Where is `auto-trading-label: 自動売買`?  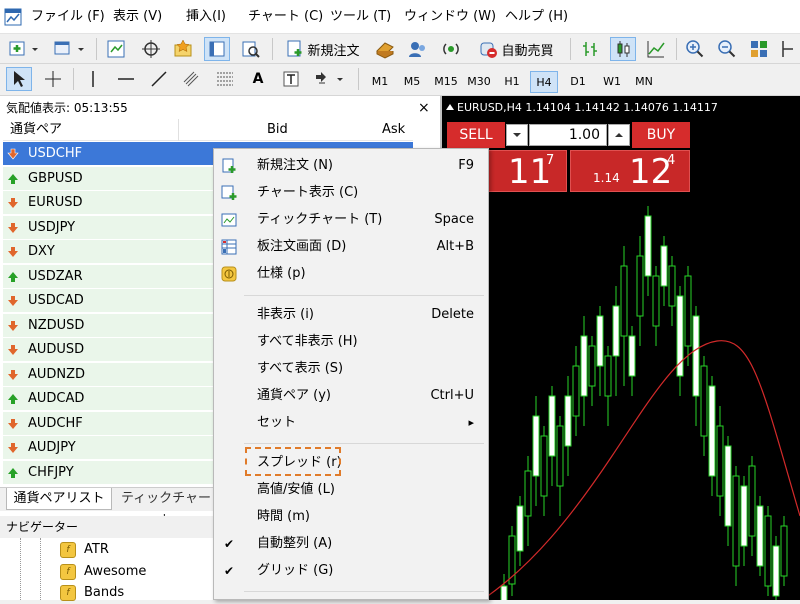 auto-trading-label: 自動売買 is located at coordinates (527, 51).